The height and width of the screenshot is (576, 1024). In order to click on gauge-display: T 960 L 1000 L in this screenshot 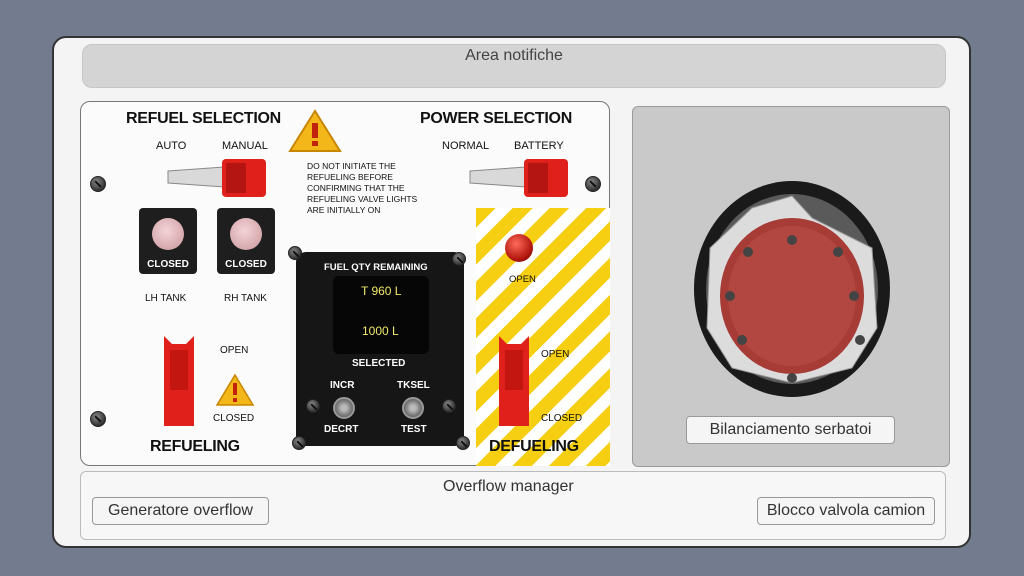, I will do `click(381, 315)`.